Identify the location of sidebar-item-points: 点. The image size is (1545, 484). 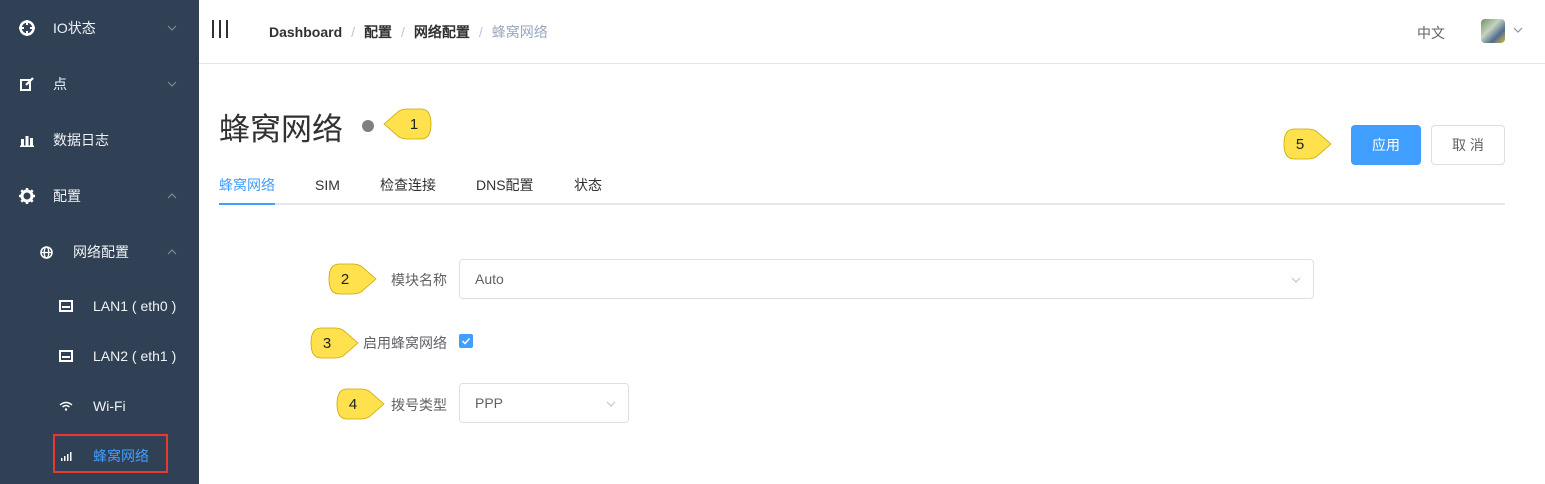
(99, 84).